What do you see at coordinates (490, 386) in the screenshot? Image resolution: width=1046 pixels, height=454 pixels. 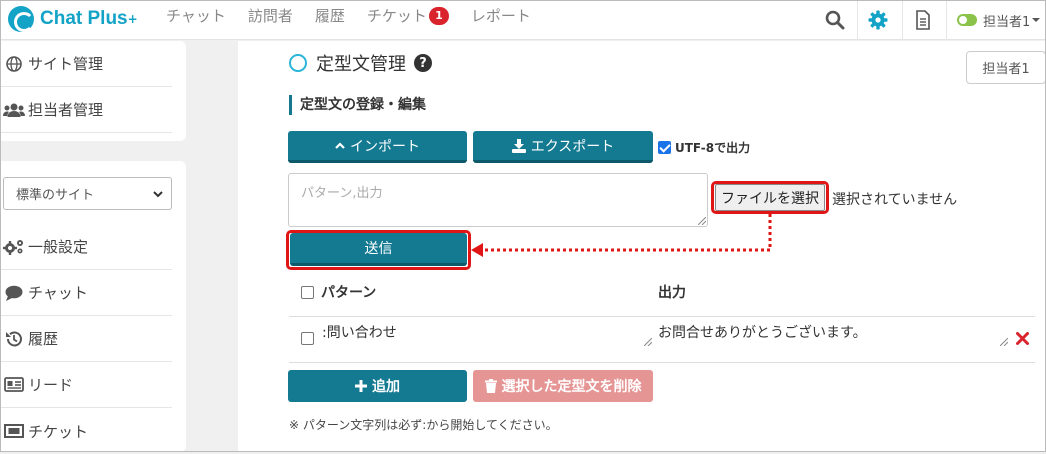 I see `trash-icon` at bounding box center [490, 386].